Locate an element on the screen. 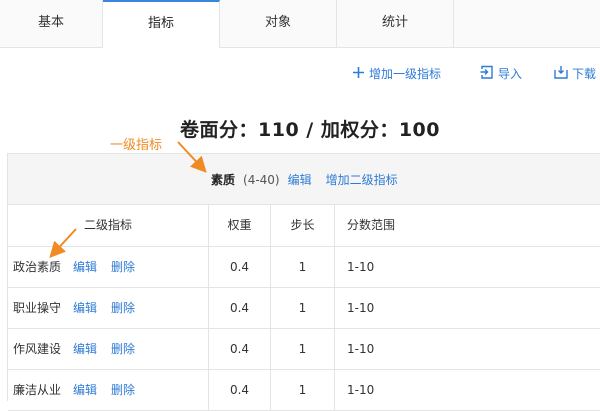 The image size is (600, 411). table-row: 职业操守 编辑 删除 0.4 1 1-10 is located at coordinates (304, 308).